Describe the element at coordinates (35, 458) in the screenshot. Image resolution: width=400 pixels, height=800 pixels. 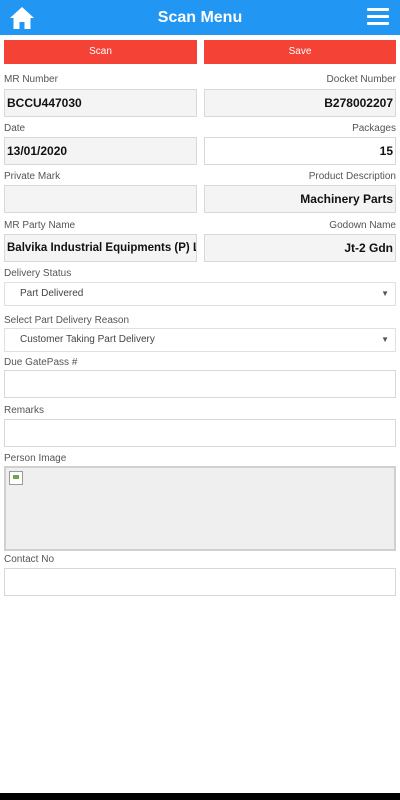
I see `person-image-label: Person Image` at that location.